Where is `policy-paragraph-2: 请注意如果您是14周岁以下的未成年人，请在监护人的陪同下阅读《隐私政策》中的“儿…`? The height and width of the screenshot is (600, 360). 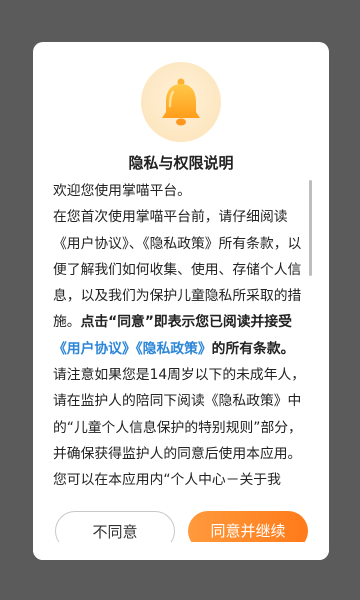
policy-paragraph-2: 请注意如果您是14周岁以下的未成年人，请在监护人的陪同下阅读《隐私政策》中的“儿… is located at coordinates (179, 414).